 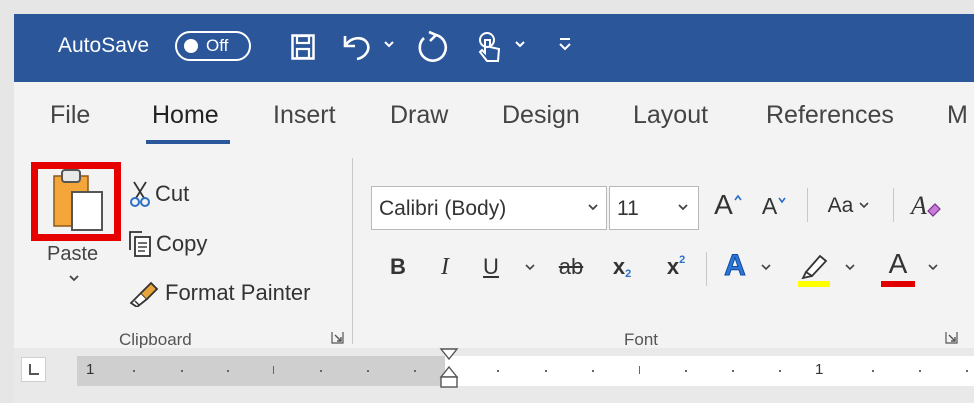 What do you see at coordinates (140, 244) in the screenshot?
I see `copy-icon` at bounding box center [140, 244].